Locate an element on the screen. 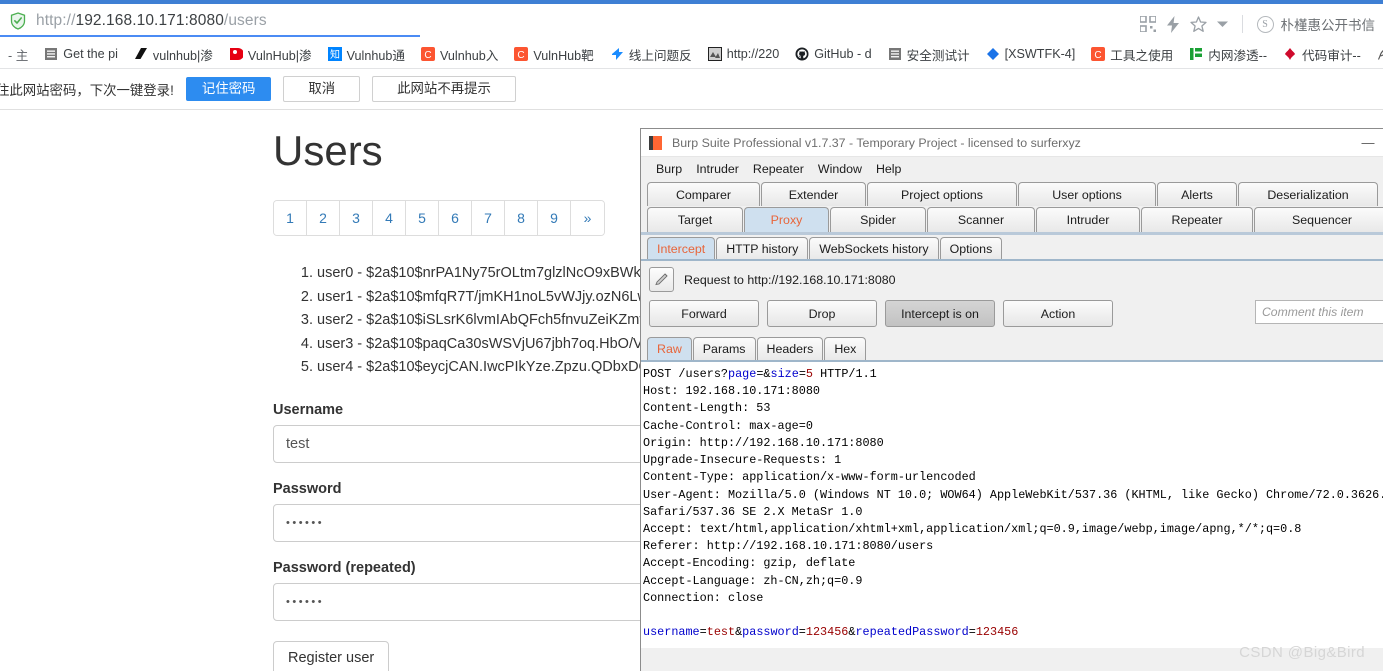 The width and height of the screenshot is (1383, 671). pagination-page-8: 8 is located at coordinates (521, 218).